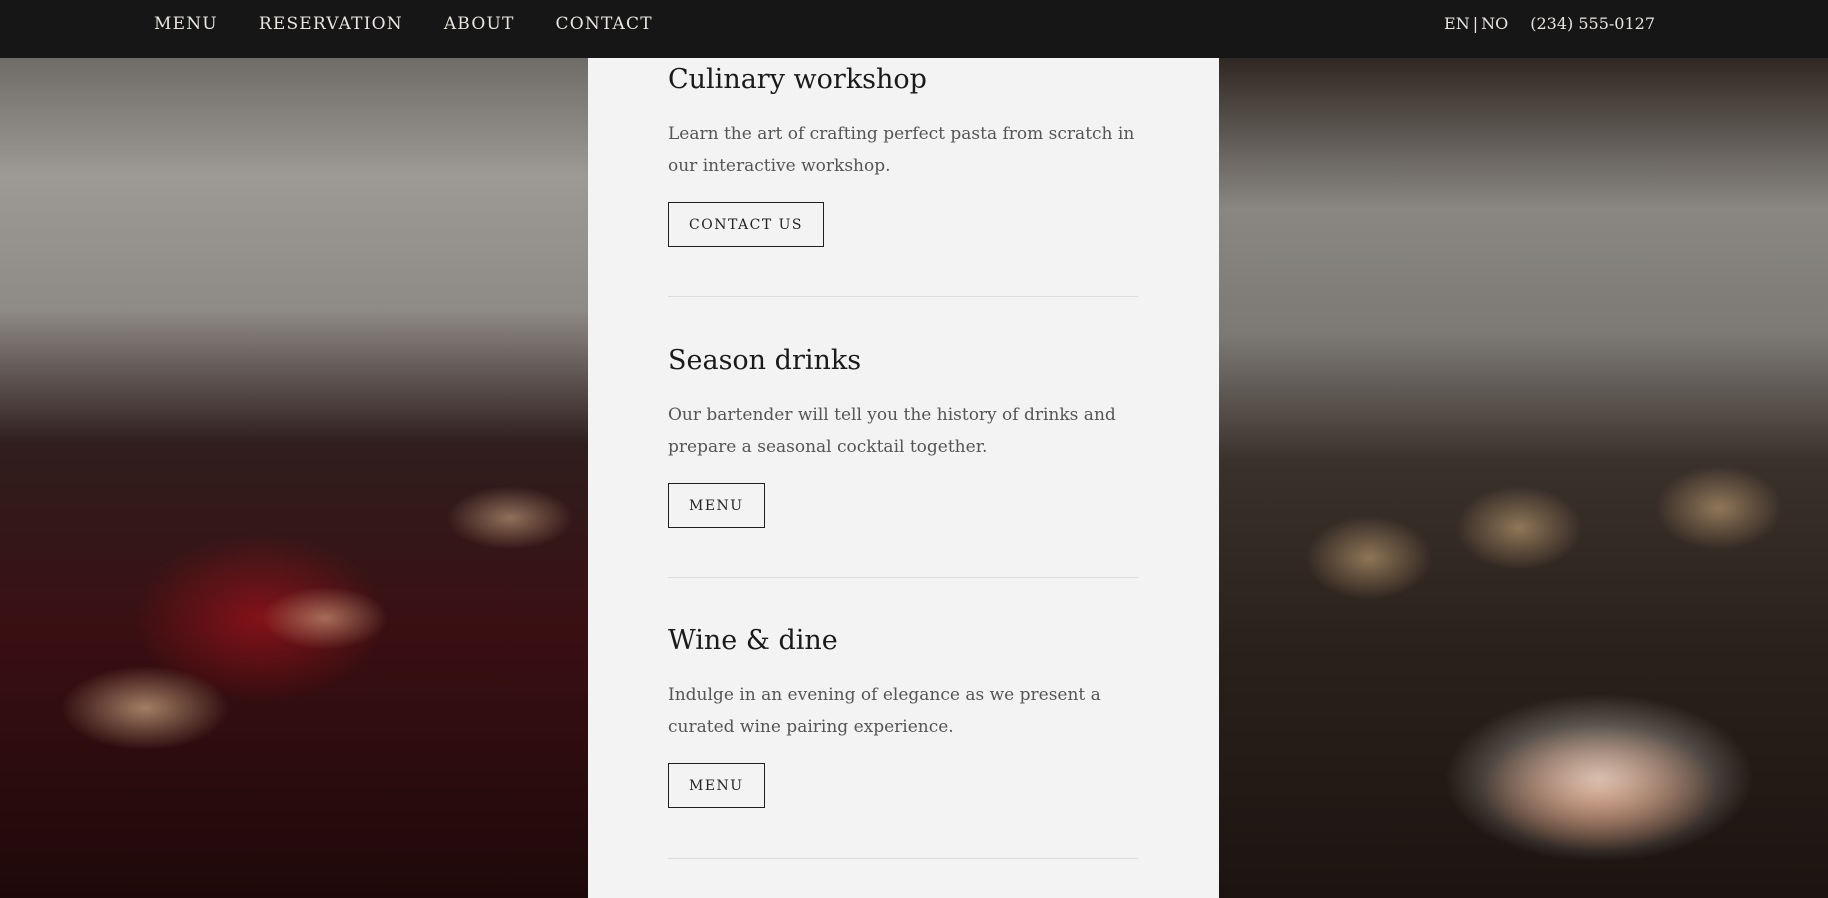 Image resolution: width=1828 pixels, height=898 pixels. Describe the element at coordinates (1592, 23) in the screenshot. I see `phone-number: (234) 555-0127` at that location.